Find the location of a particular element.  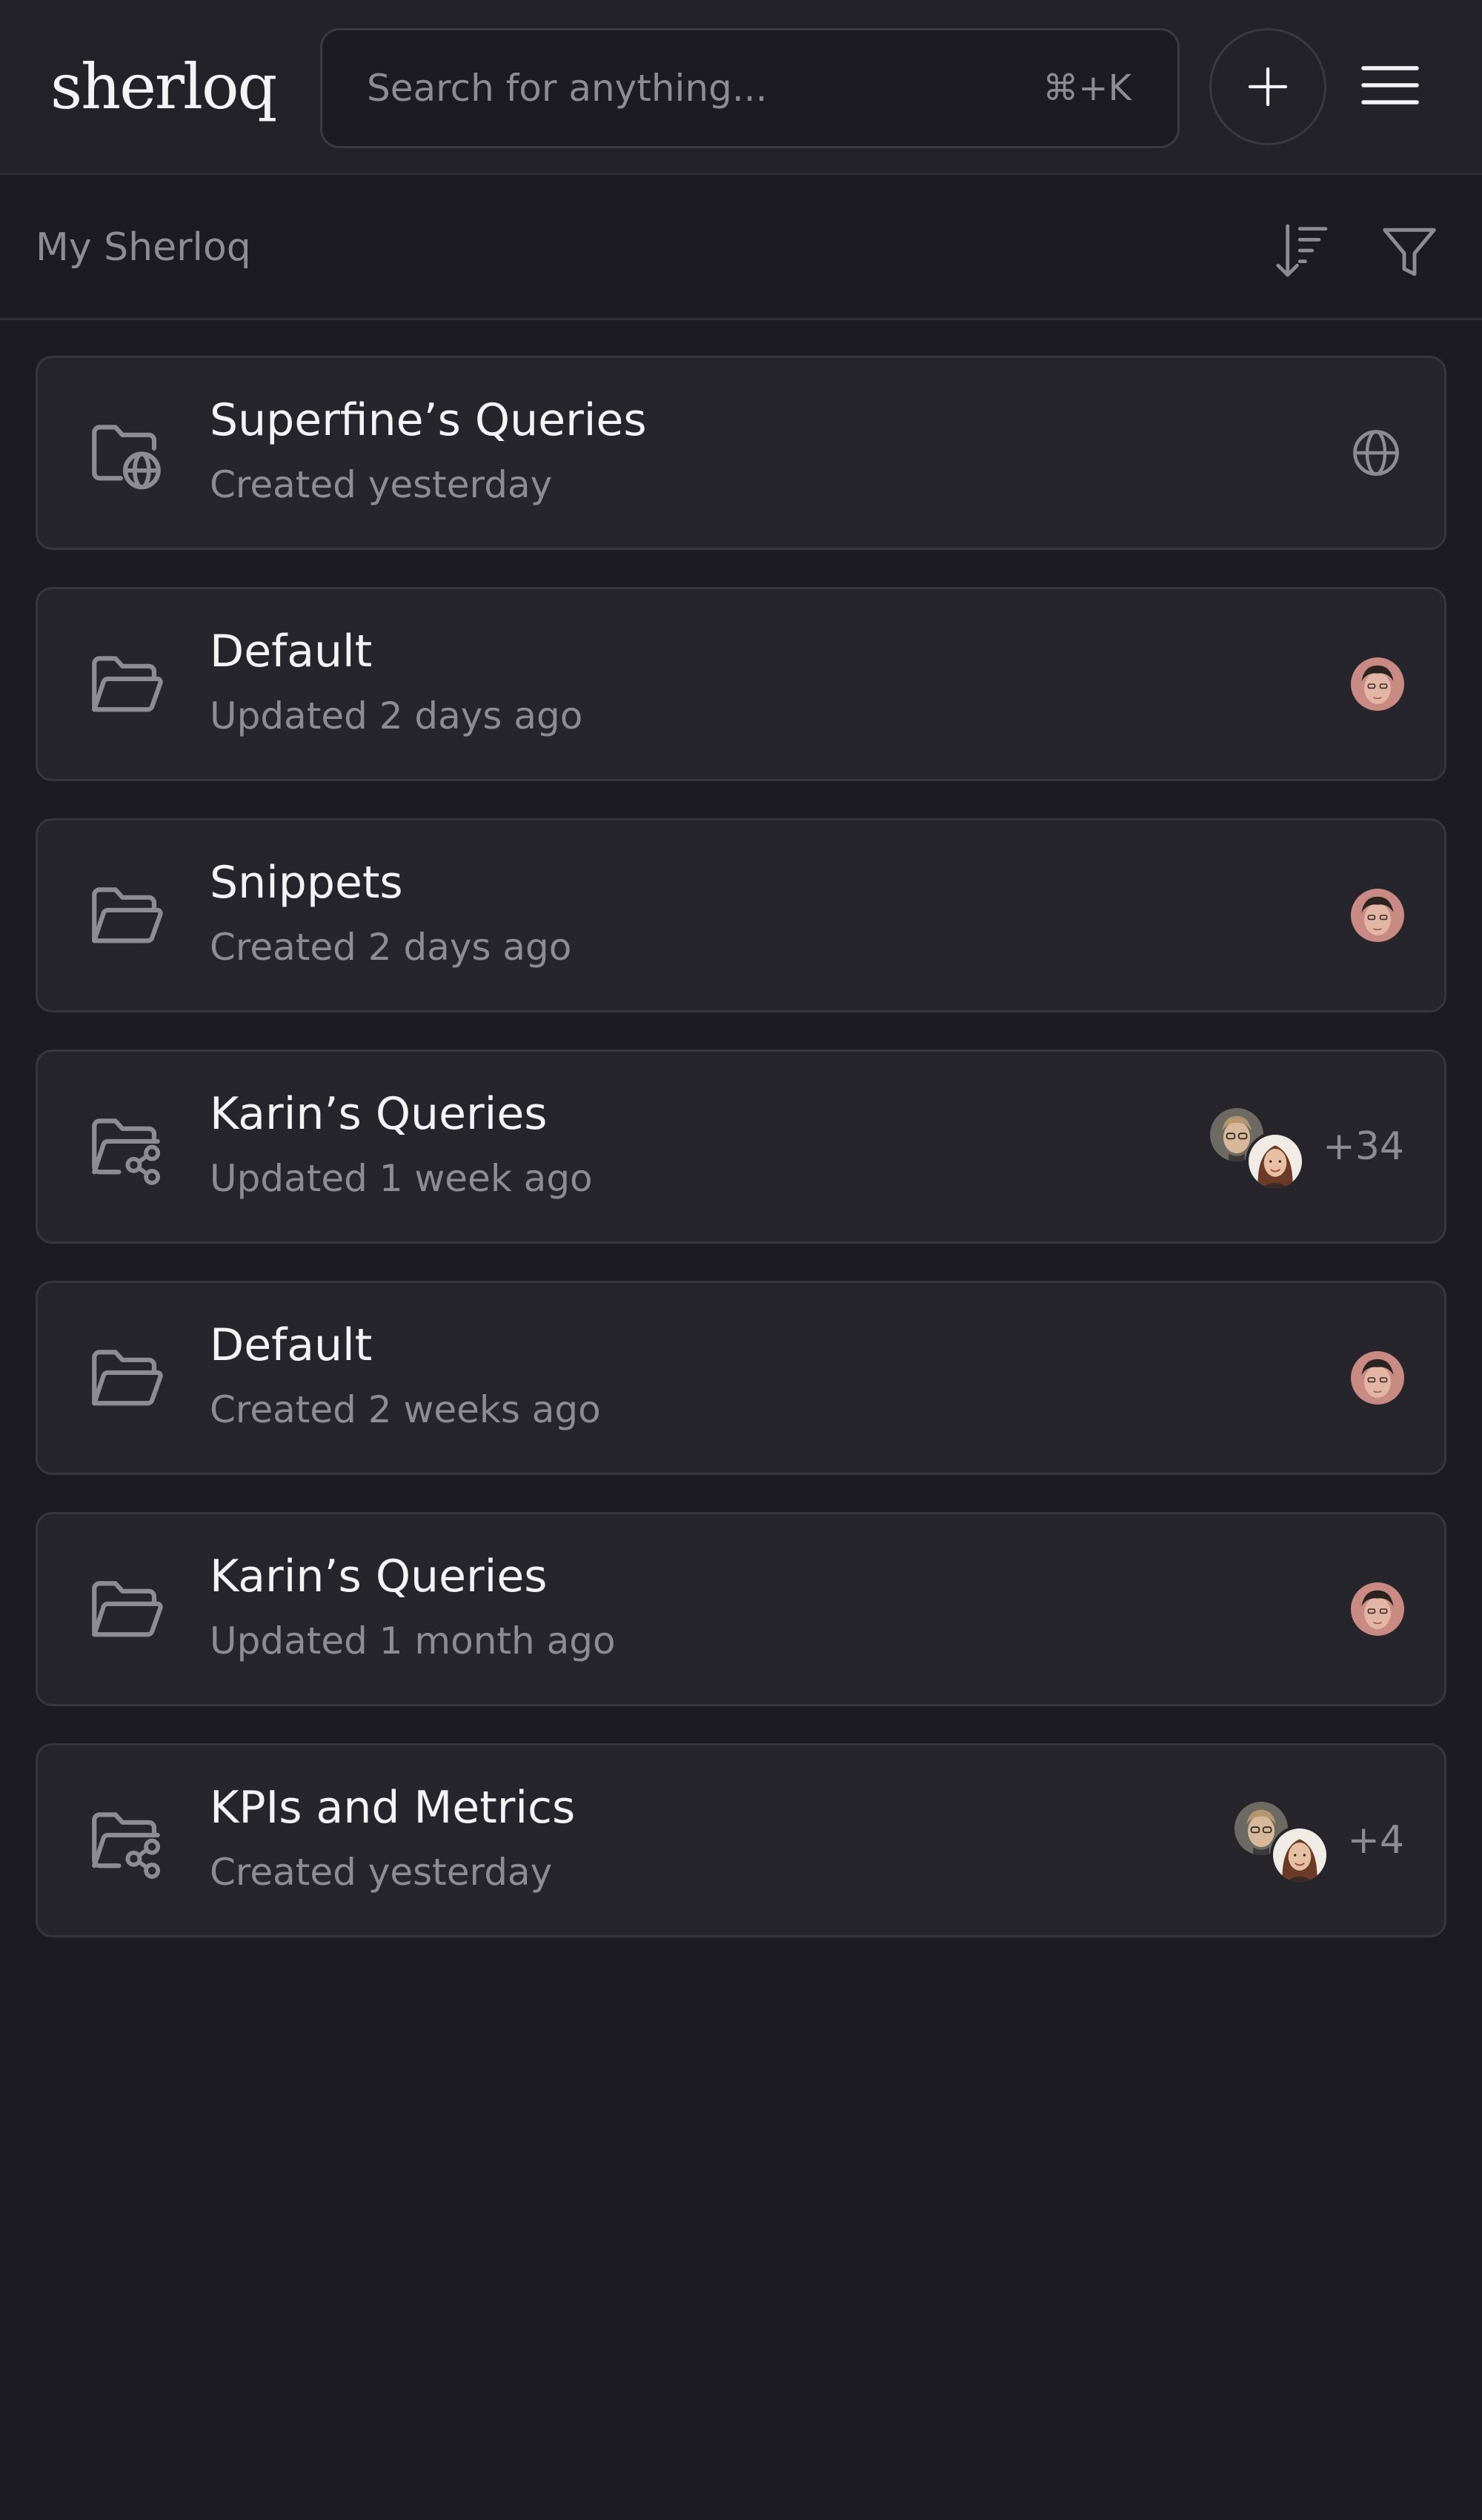

sort-button is located at coordinates (1301, 251).